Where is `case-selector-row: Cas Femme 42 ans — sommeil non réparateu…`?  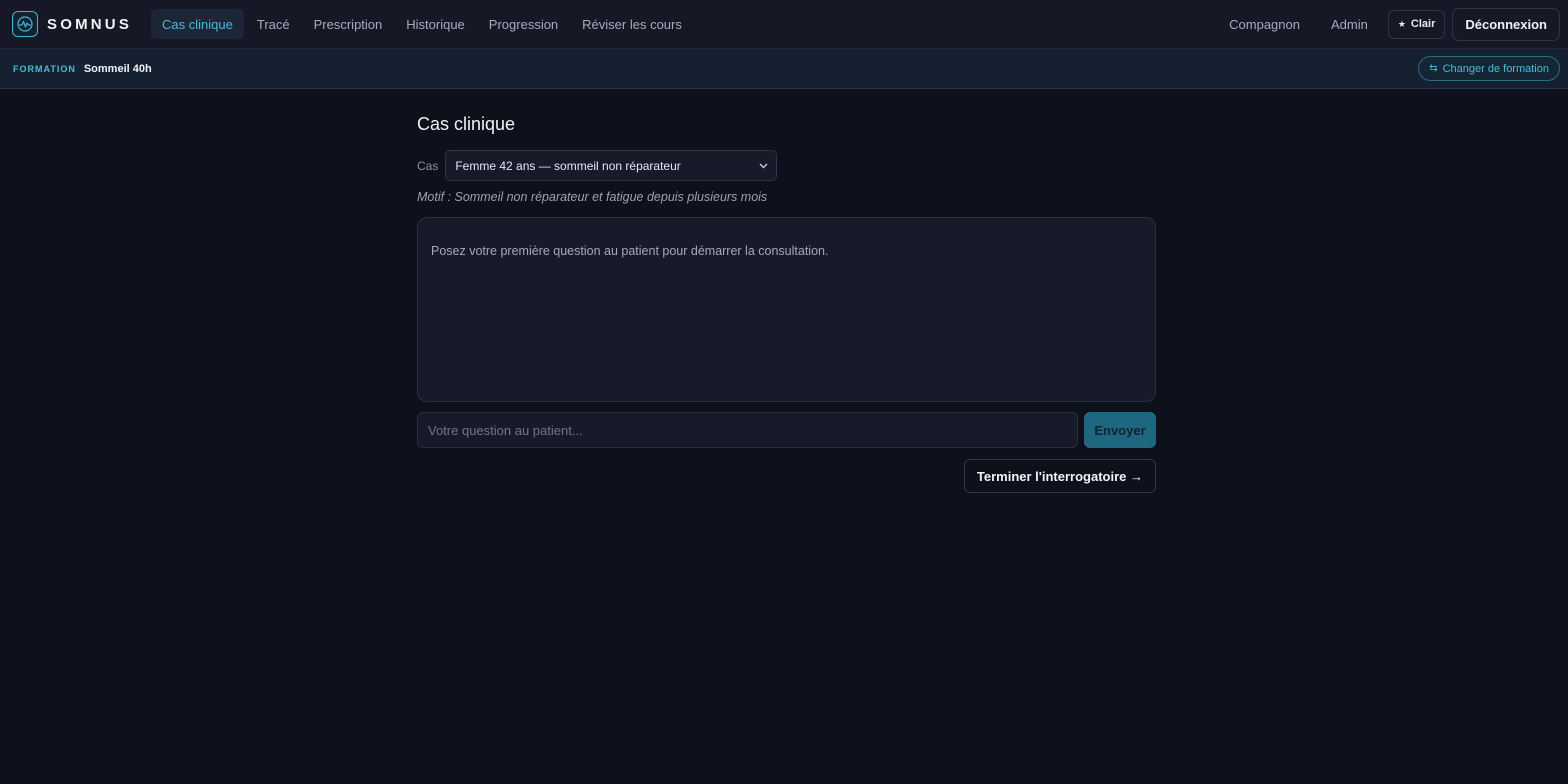
case-selector-row: Cas Femme 42 ans — sommeil non réparateu… is located at coordinates (597, 165).